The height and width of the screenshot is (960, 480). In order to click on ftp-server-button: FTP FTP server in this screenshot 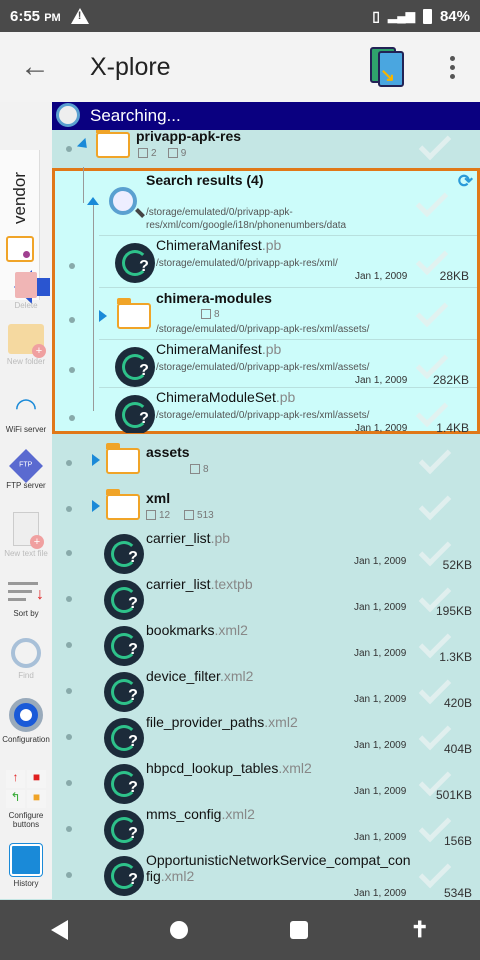, I will do `click(26, 469)`.